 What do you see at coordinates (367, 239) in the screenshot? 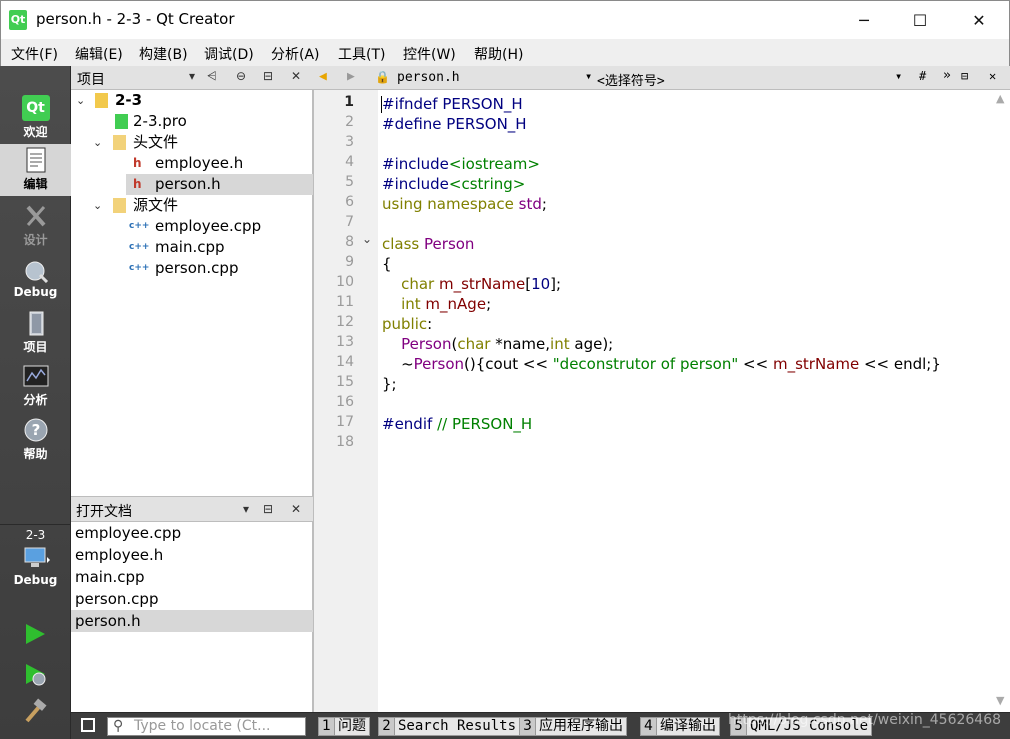
I see `fold-chevron-icon: ⌄` at bounding box center [367, 239].